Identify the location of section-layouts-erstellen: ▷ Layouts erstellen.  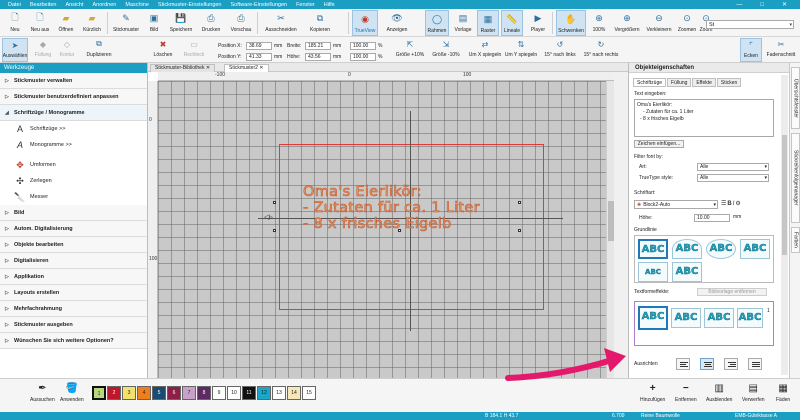
(73, 293).